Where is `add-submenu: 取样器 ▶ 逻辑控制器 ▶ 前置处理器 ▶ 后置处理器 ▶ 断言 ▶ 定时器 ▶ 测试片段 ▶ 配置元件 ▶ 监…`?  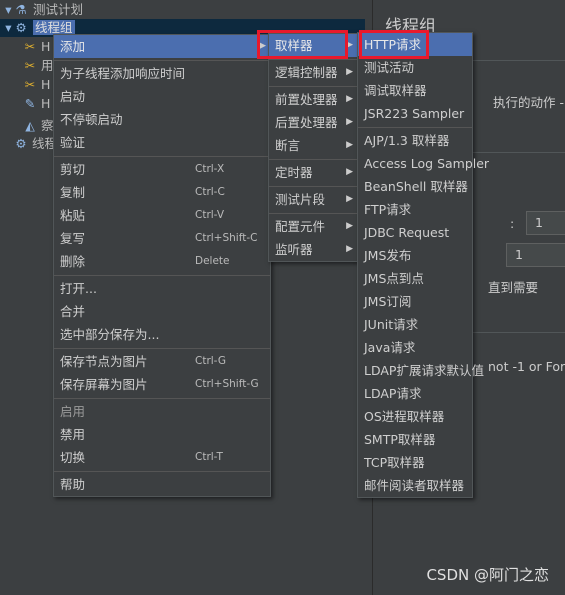
add-submenu: 取样器 ▶ 逻辑控制器 ▶ 前置处理器 ▶ 后置处理器 ▶ 断言 ▶ 定时器 ▶ 测试片段 ▶ 配置元件 ▶ 监… is located at coordinates (313, 147).